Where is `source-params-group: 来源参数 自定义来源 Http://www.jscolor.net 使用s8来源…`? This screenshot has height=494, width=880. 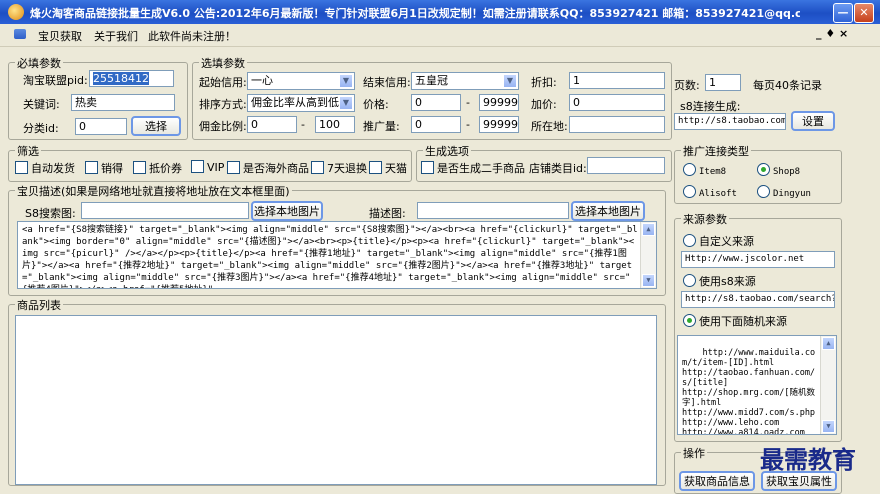 source-params-group: 来源参数 自定义来源 Http://www.jscolor.net 使用s8来源… is located at coordinates (758, 326).